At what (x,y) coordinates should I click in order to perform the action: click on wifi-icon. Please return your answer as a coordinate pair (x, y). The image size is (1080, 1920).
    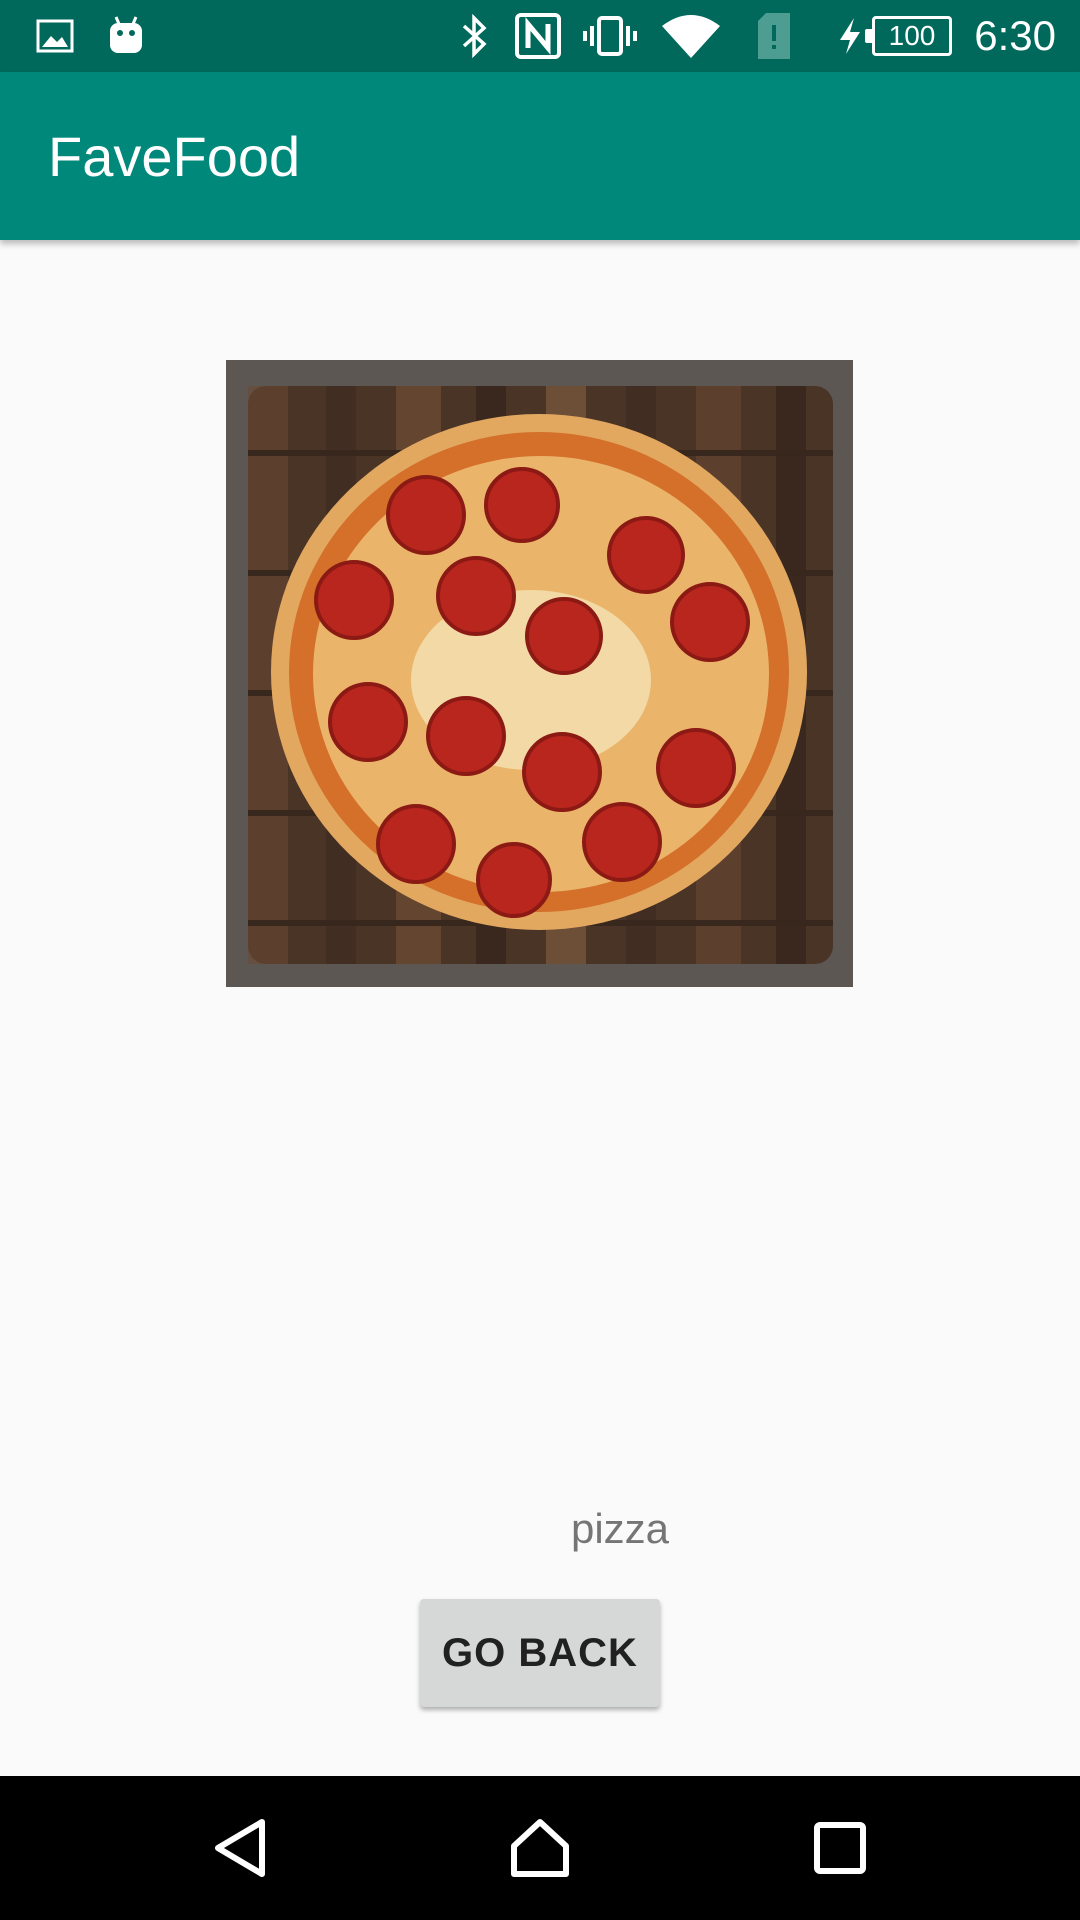
    Looking at the image, I should click on (691, 36).